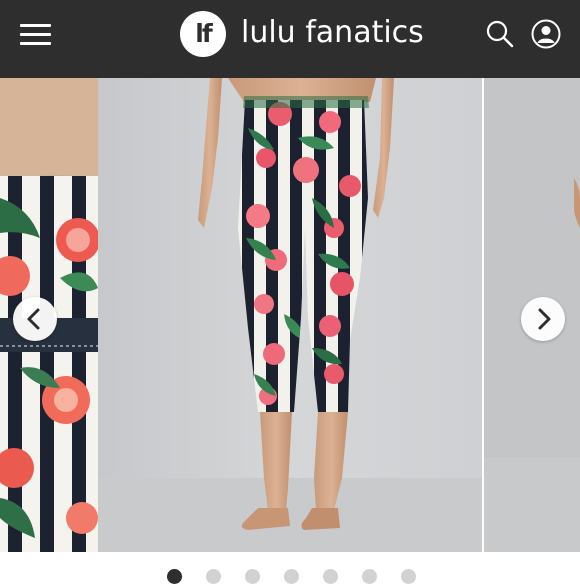 Image resolution: width=580 pixels, height=584 pixels. Describe the element at coordinates (500, 34) in the screenshot. I see `search-icon` at that location.